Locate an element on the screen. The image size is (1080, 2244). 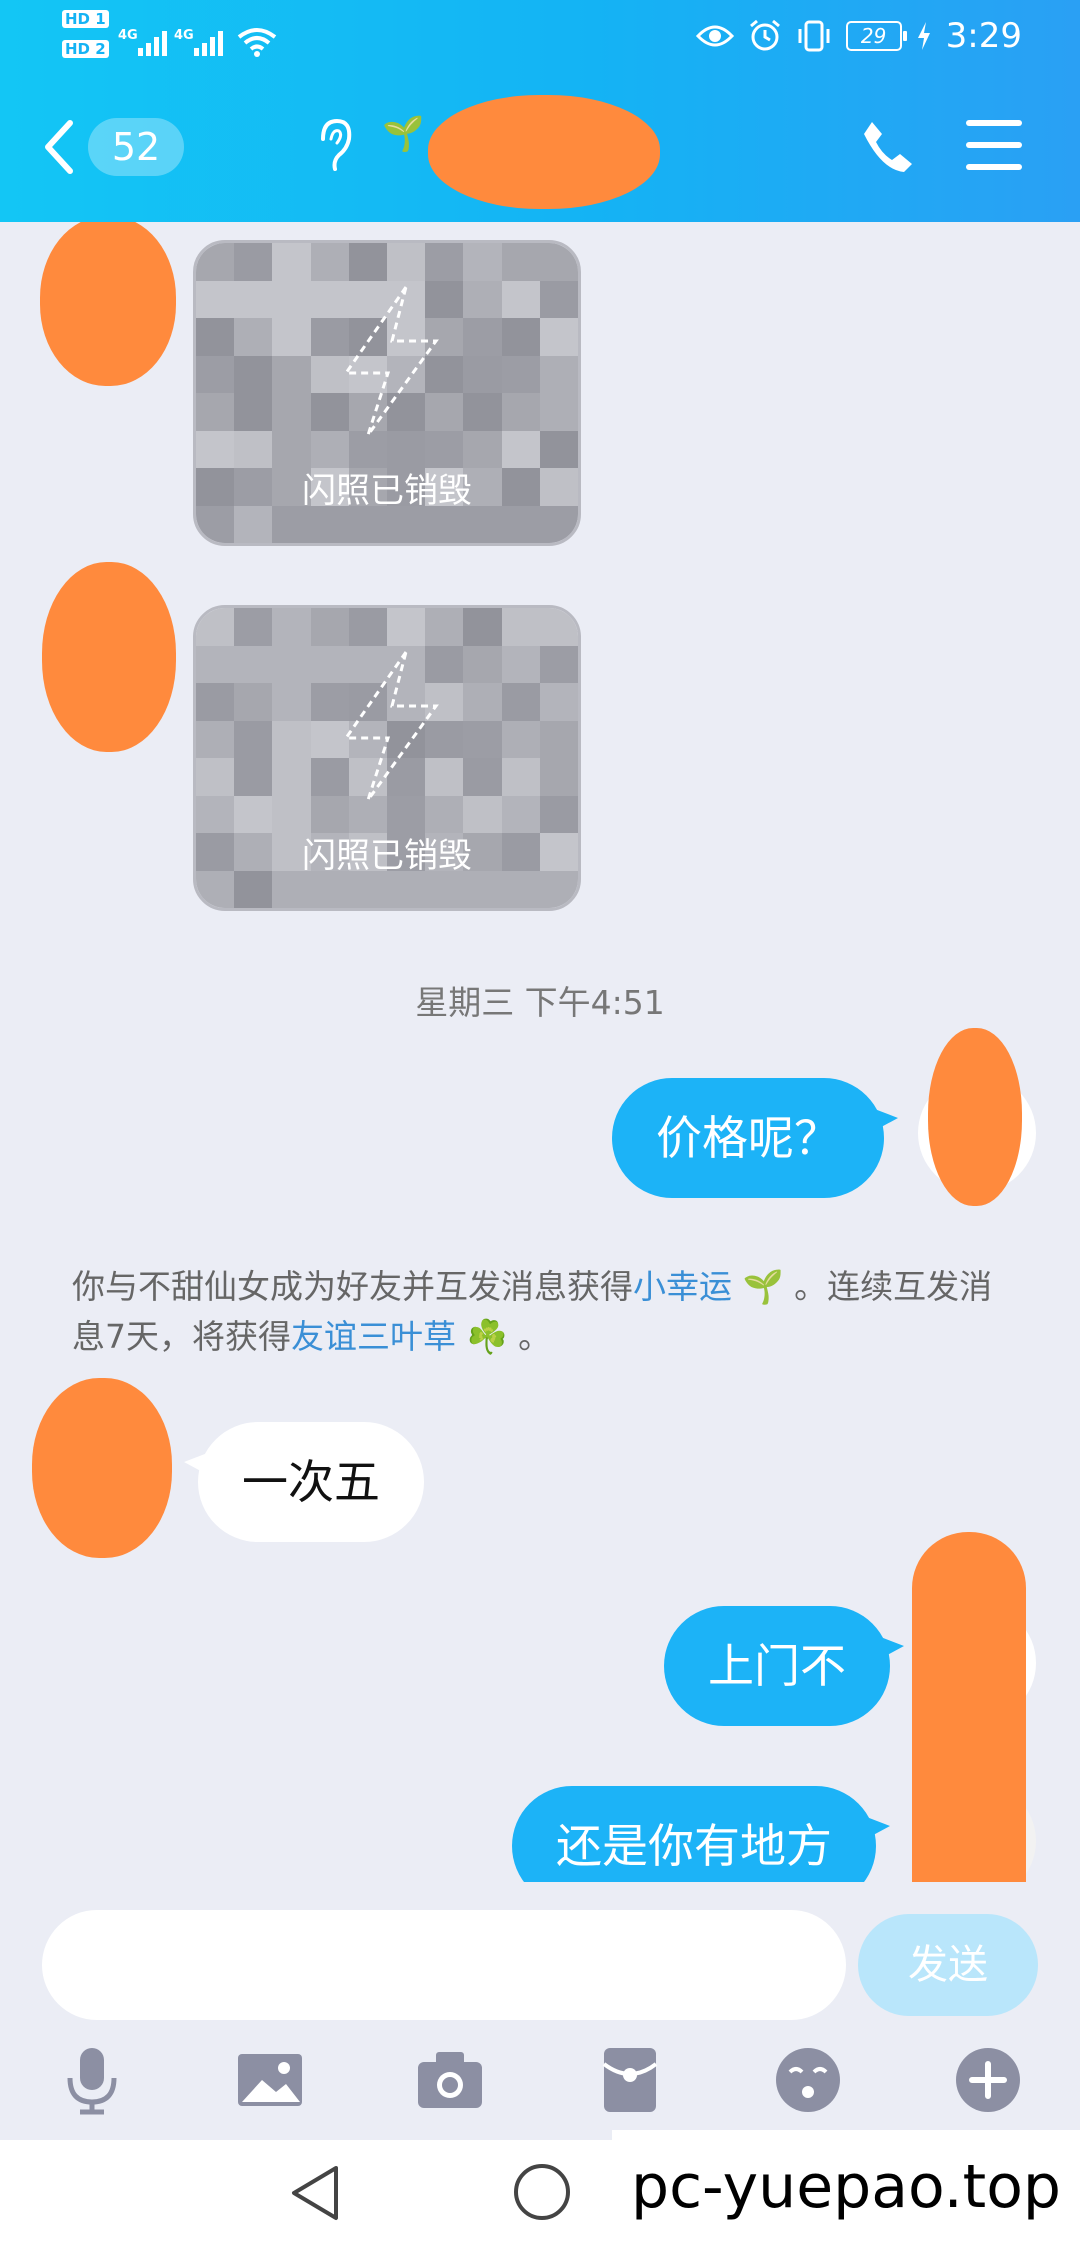
red-packet-icon is located at coordinates (630, 2080).